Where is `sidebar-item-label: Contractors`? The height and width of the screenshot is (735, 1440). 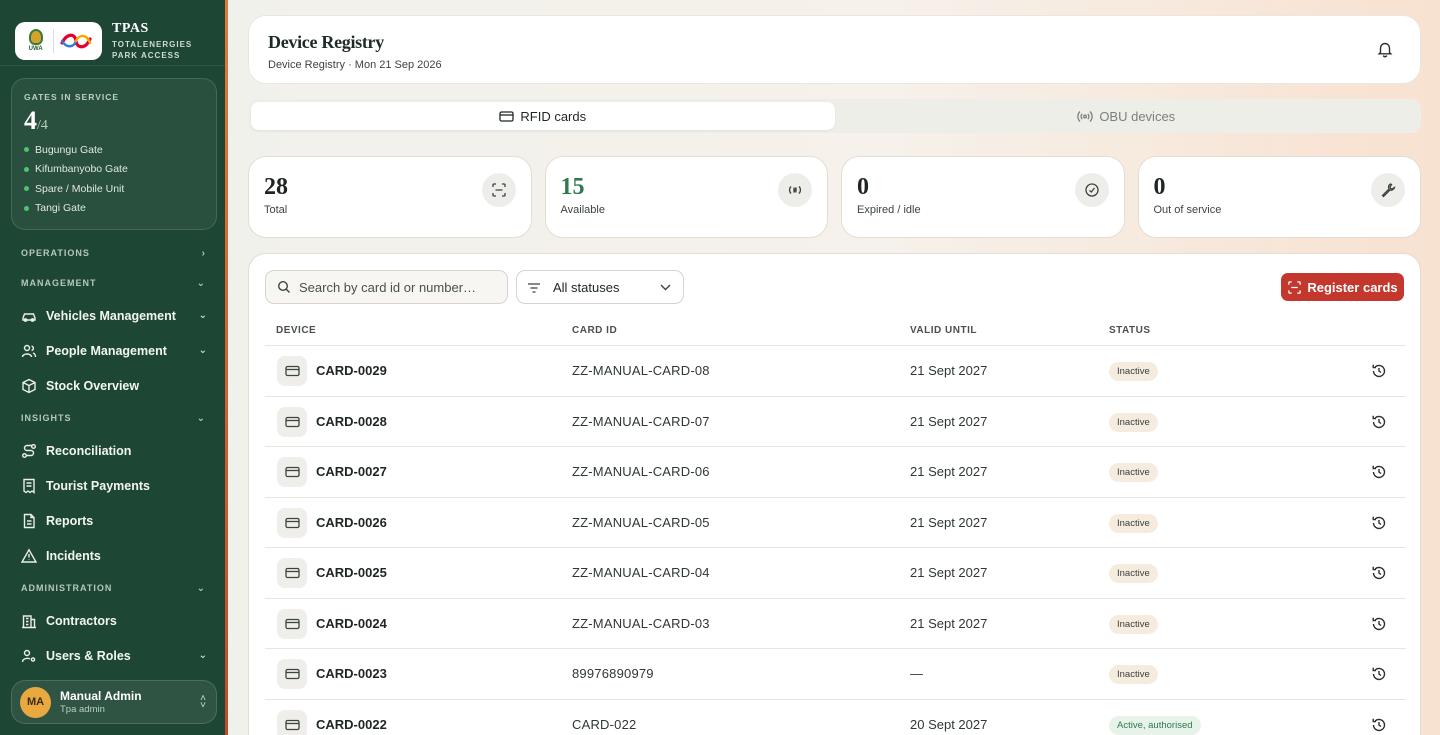
sidebar-item-label: Contractors is located at coordinates (81, 620).